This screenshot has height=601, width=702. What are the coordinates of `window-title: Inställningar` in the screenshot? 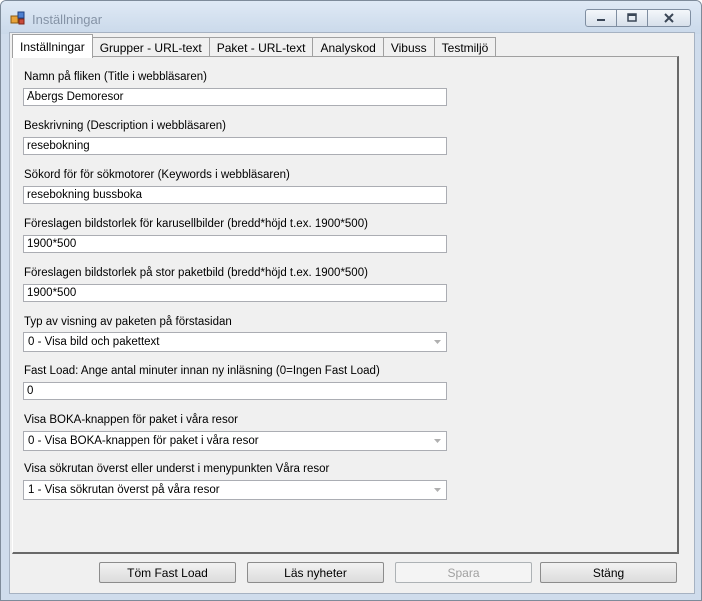 It's located at (67, 19).